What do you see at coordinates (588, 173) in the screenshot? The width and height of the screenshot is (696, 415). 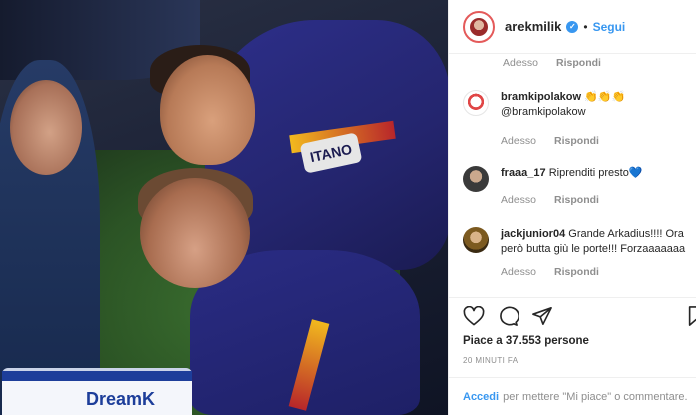 I see `comment-text: Riprenditi presto` at bounding box center [588, 173].